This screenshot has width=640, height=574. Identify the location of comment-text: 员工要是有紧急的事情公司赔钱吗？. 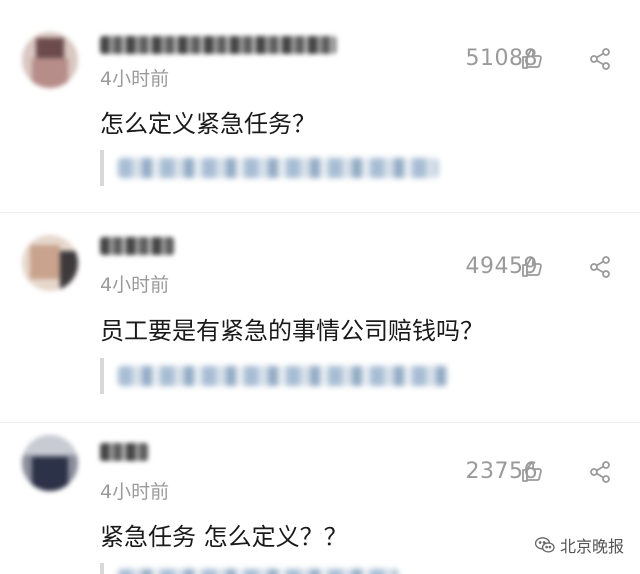
(292, 331).